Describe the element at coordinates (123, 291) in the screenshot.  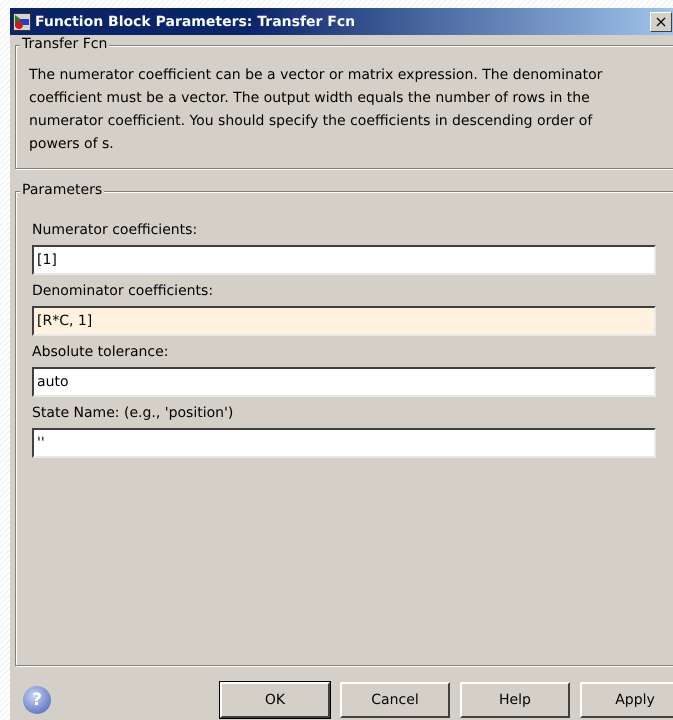
I see `field-label: Denominator coefficients:` at that location.